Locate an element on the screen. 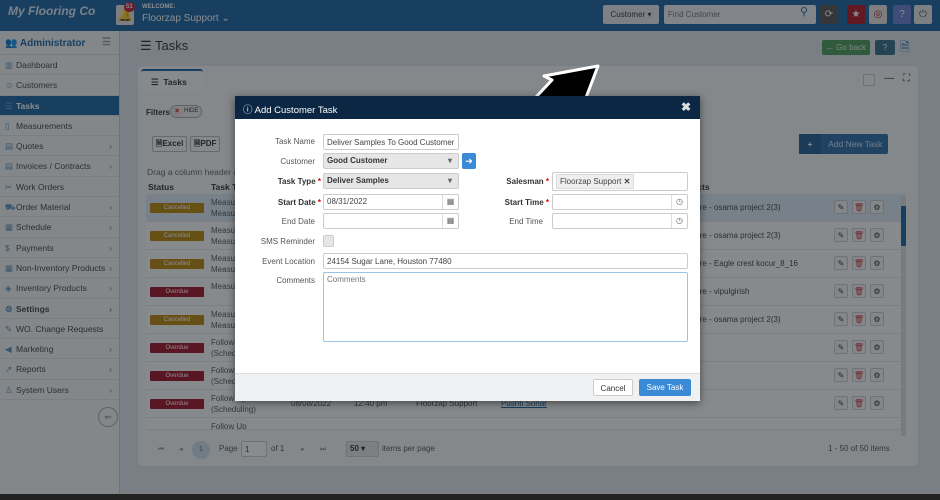 The height and width of the screenshot is (500, 940). start-time-label: Start Time is located at coordinates (502, 202).